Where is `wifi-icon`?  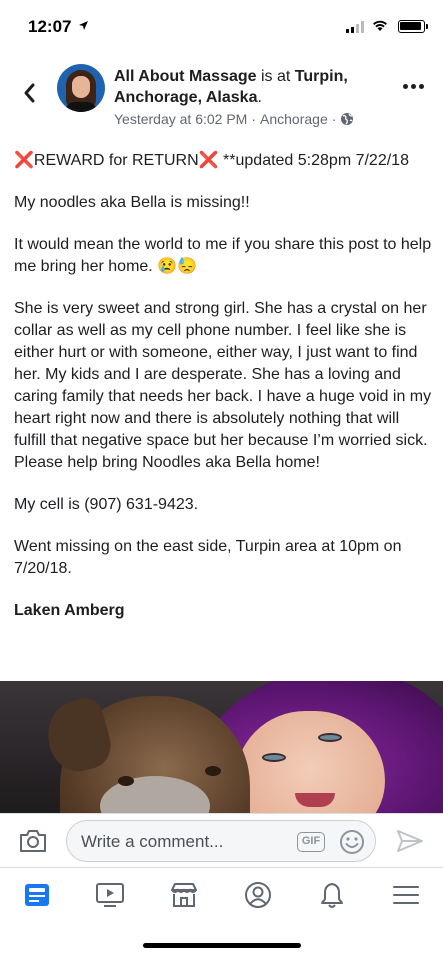
wifi-icon is located at coordinates (380, 25).